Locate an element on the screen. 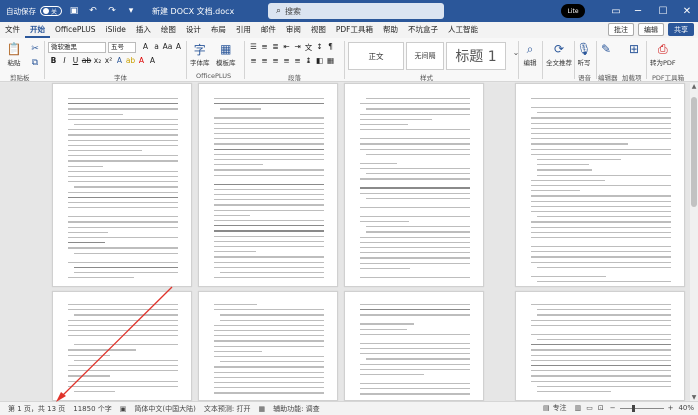  close-icon: ✕ is located at coordinates (685, 11).